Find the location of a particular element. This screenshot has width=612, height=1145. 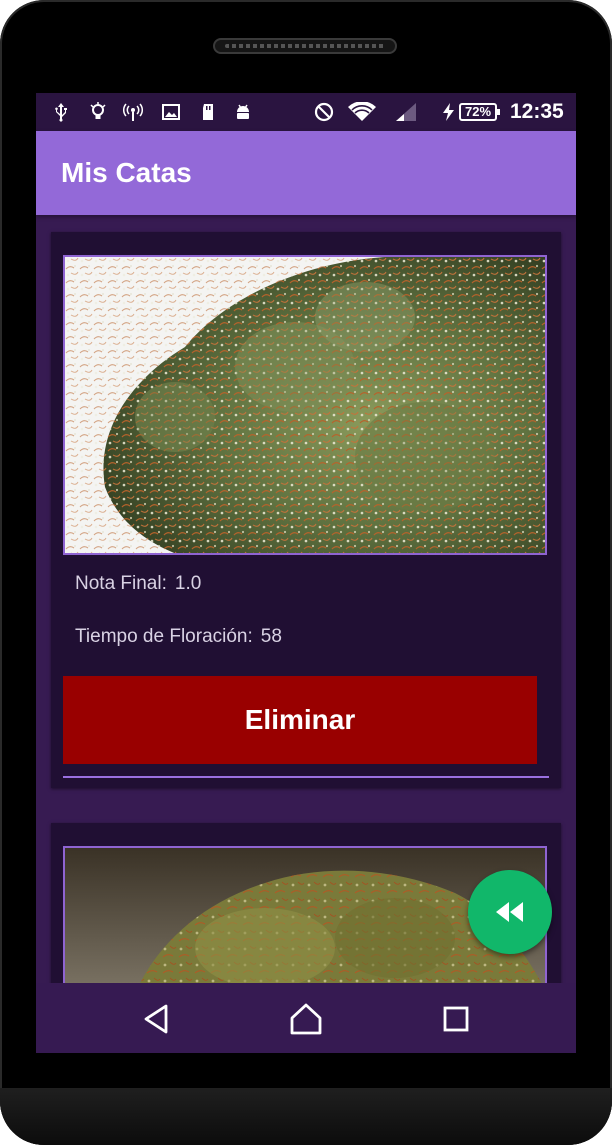

wifi-icon is located at coordinates (362, 111).